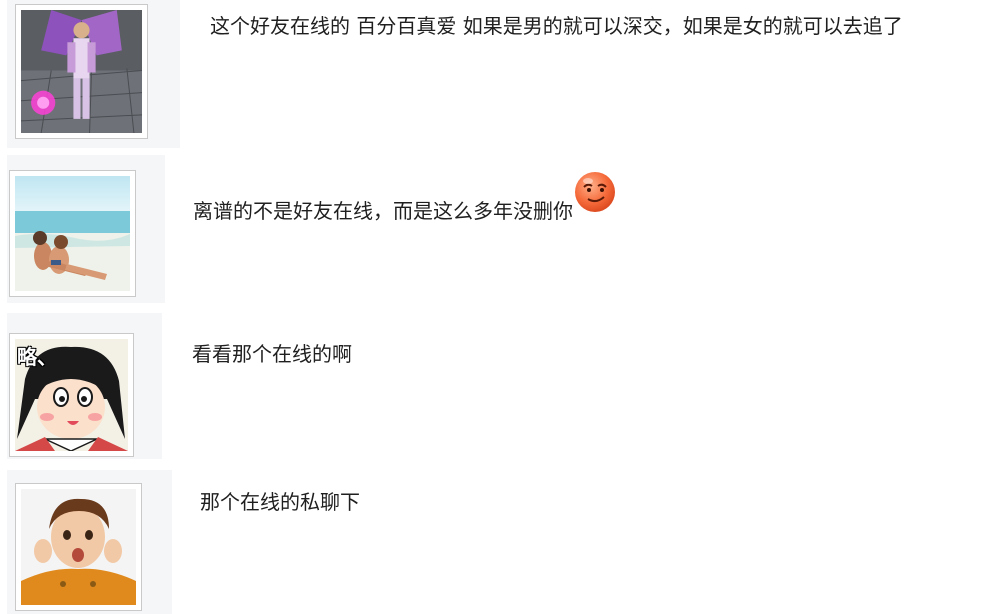  What do you see at coordinates (37, 357) in the screenshot?
I see `avatar-caption: 略、` at bounding box center [37, 357].